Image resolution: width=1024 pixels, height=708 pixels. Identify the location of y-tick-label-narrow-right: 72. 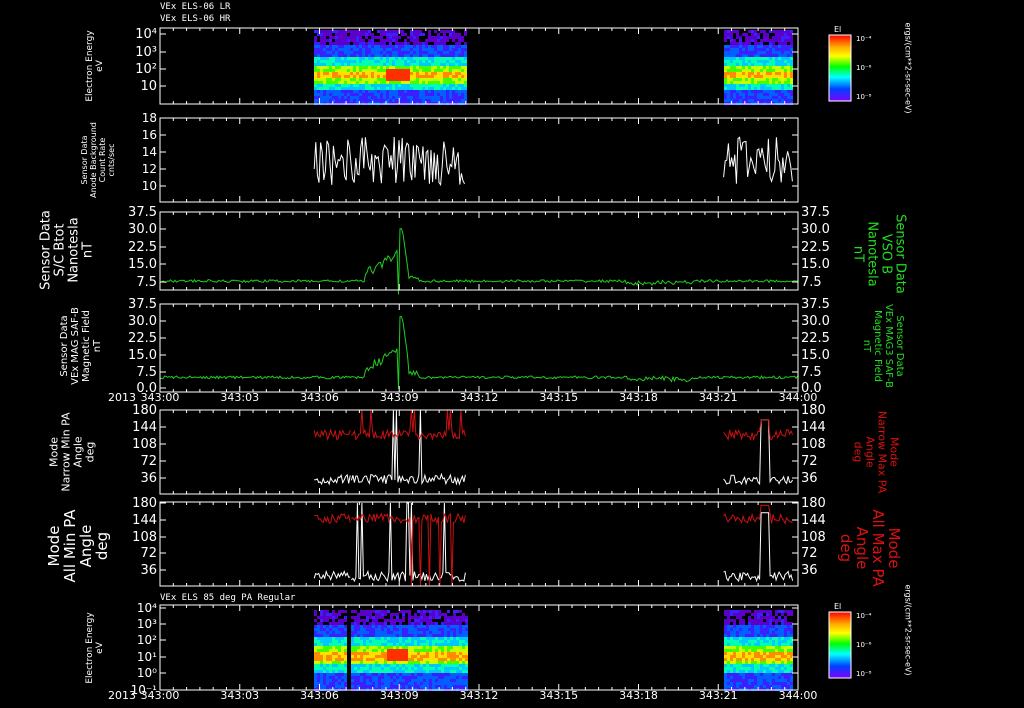
(809, 461).